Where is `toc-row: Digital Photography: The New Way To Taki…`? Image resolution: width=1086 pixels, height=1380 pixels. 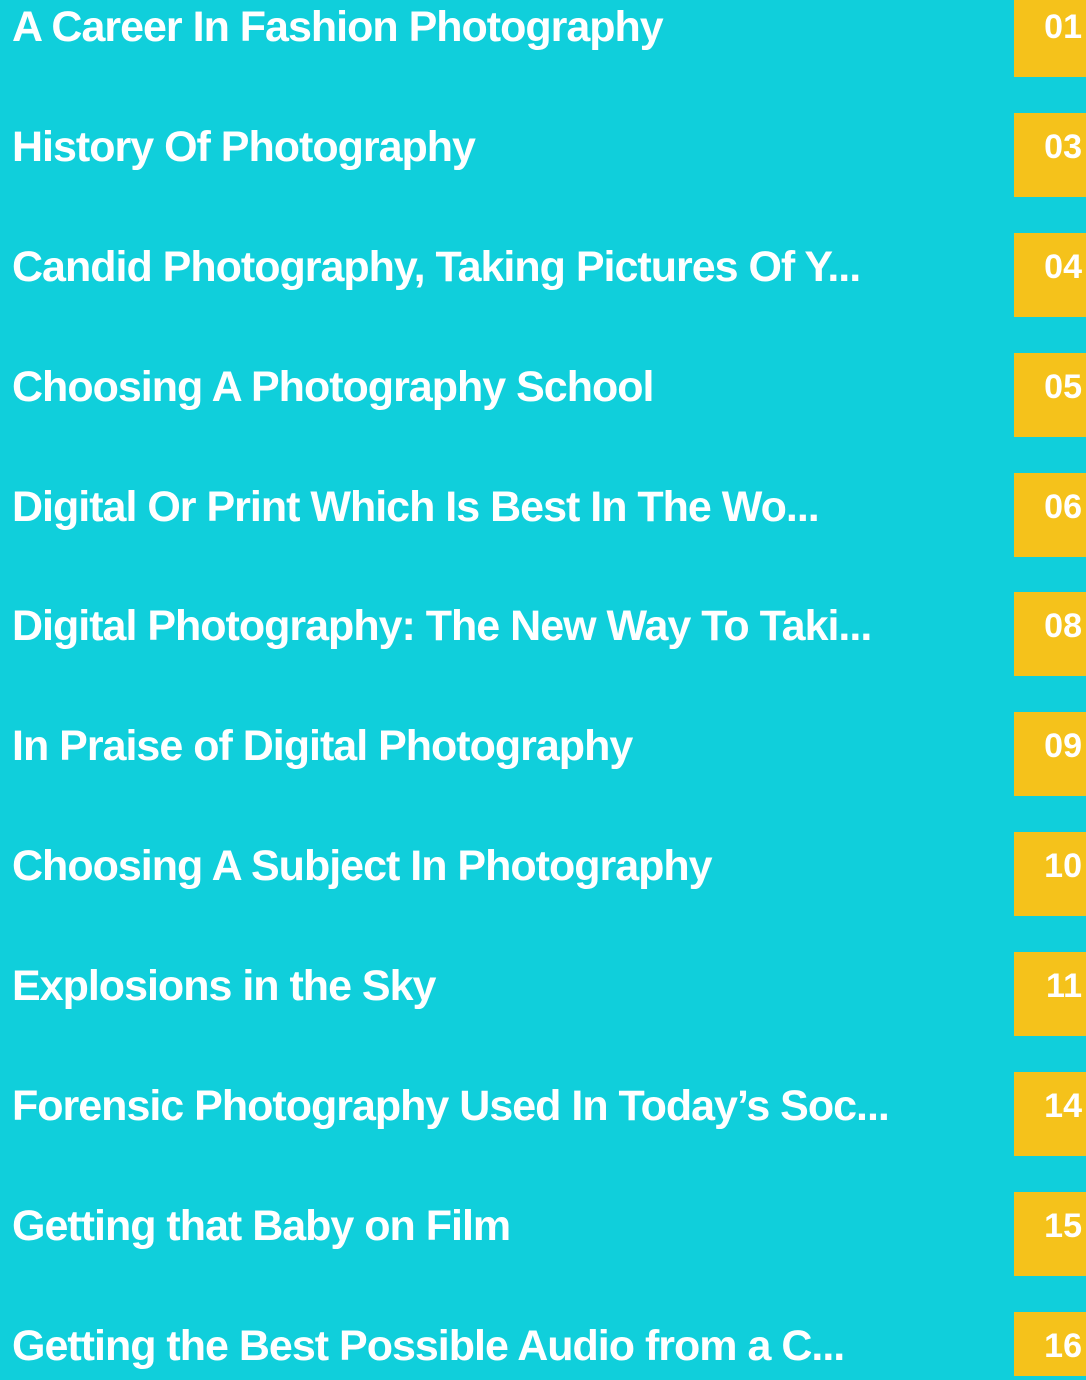
toc-row: Digital Photography: The New Way To Taki… is located at coordinates (543, 634).